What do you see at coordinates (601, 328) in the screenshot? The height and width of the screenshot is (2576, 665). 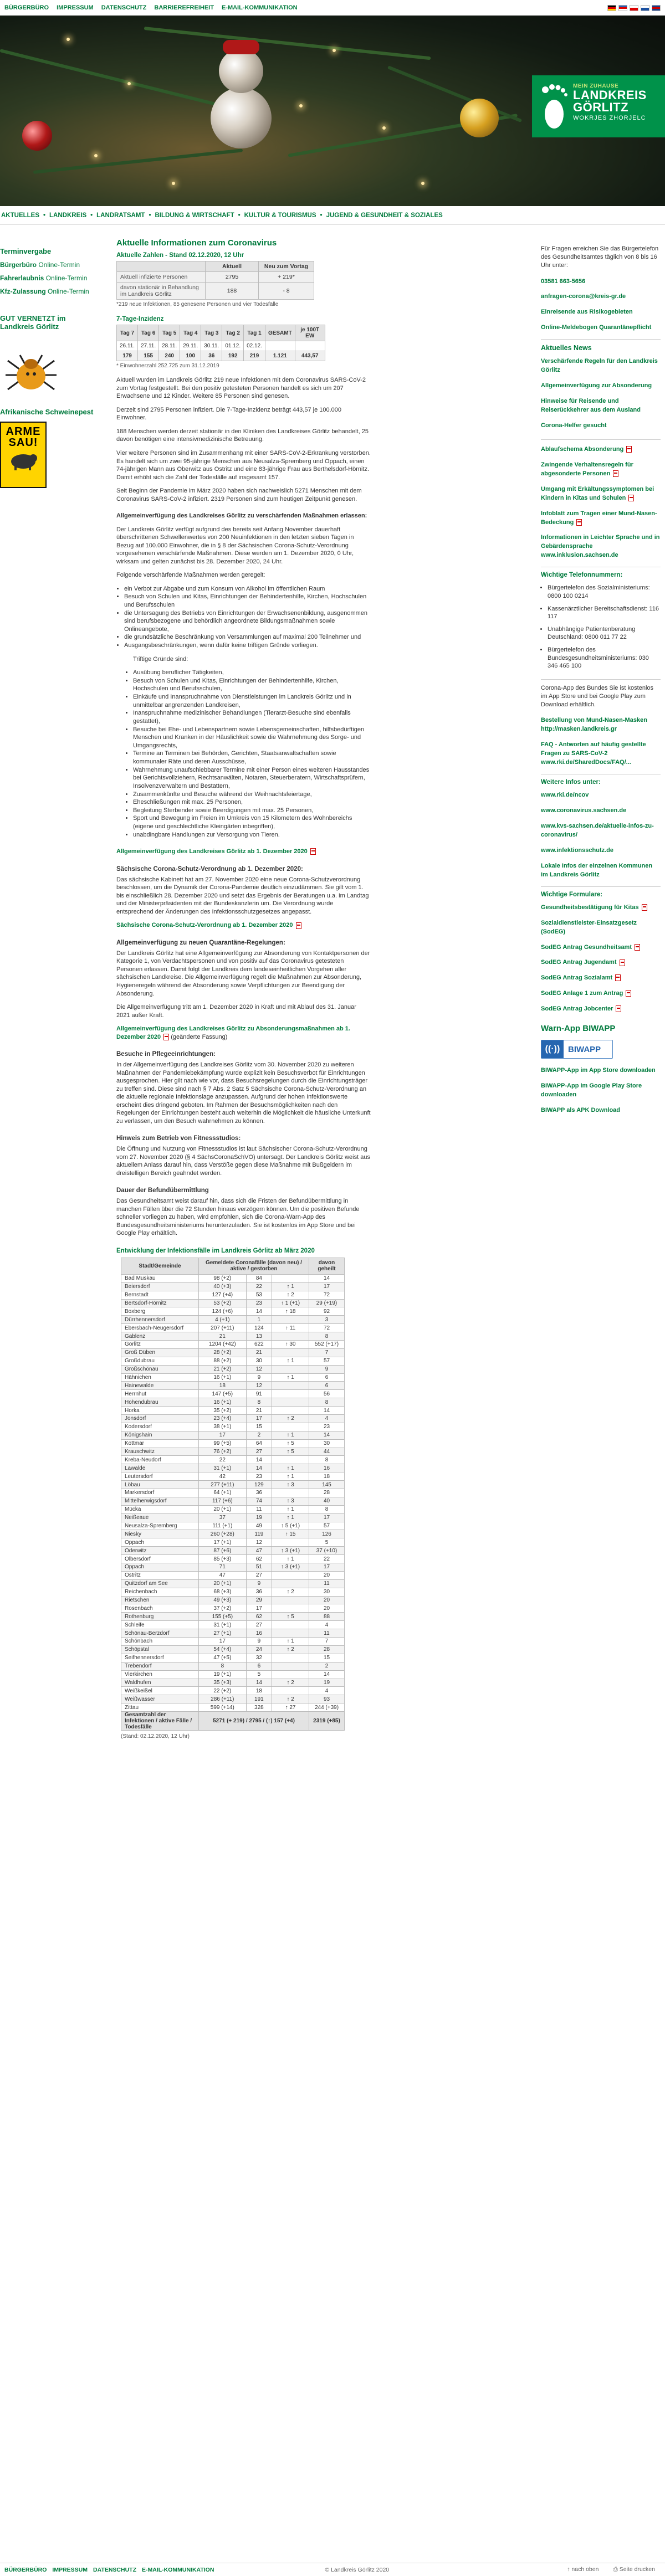 I see `online-meldebogen-link: Online-Meldebogen Quarantänepflicht` at bounding box center [601, 328].